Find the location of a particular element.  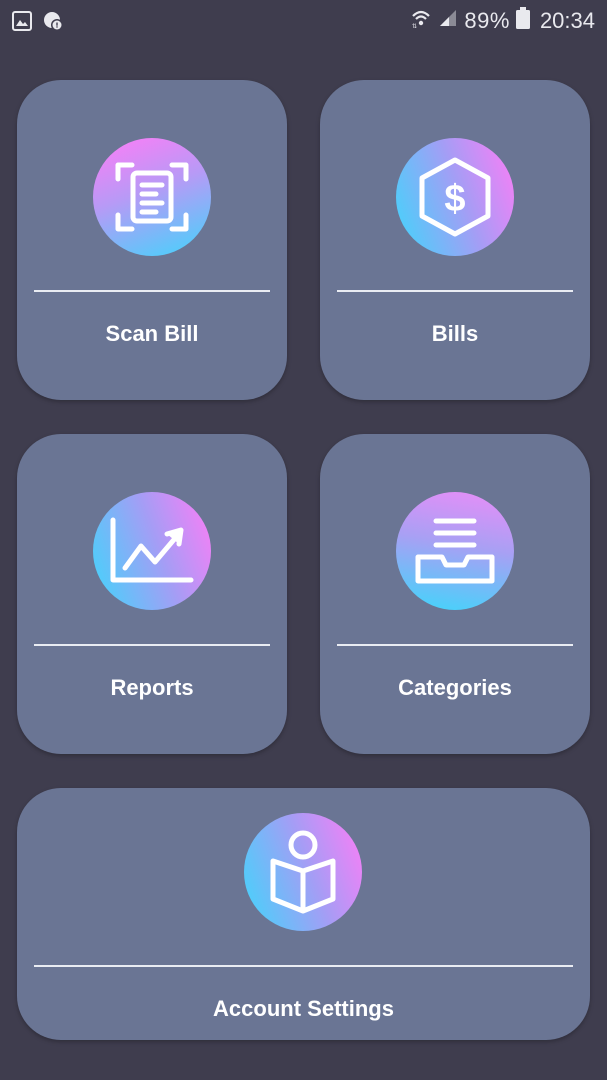

wifi-icon: ⇅ is located at coordinates (421, 21).